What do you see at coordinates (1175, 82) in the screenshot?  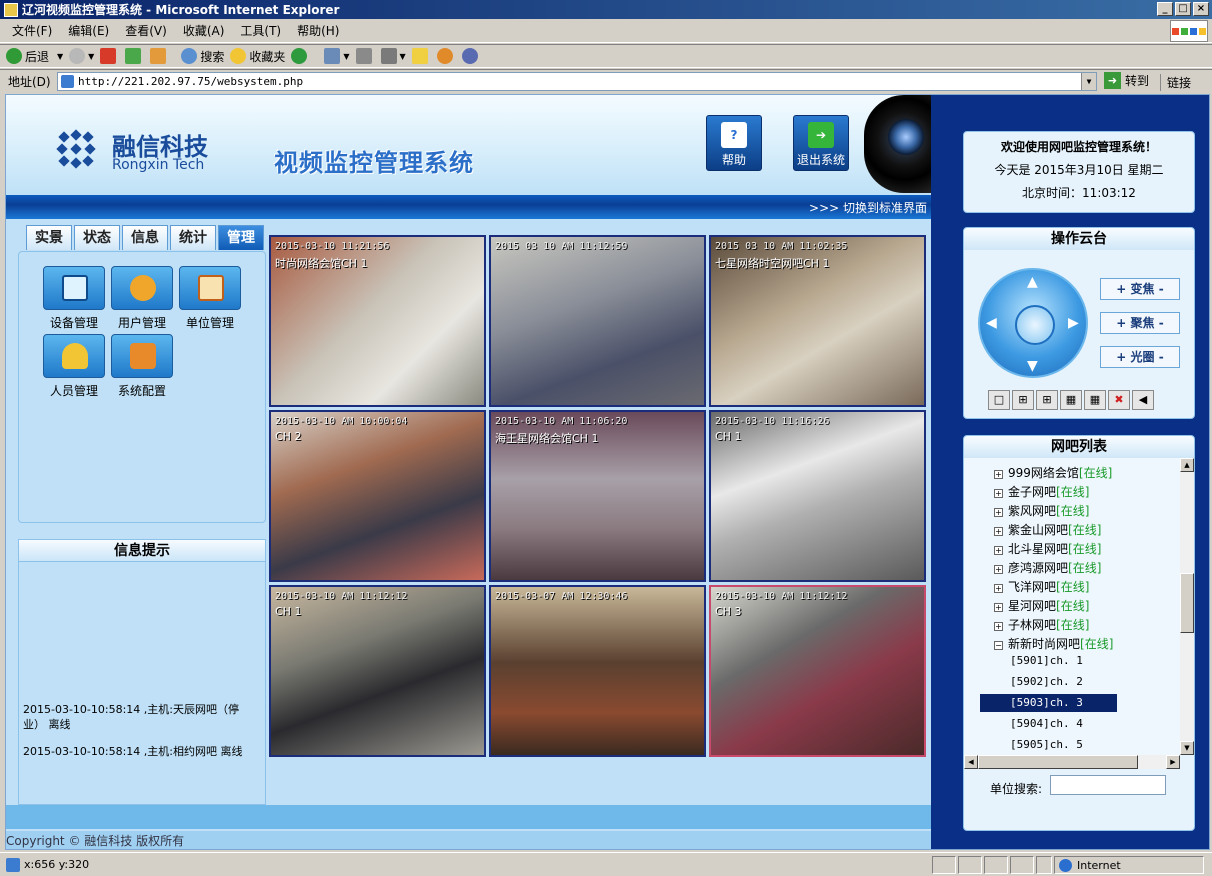 I see `links-button: 链接` at bounding box center [1175, 82].